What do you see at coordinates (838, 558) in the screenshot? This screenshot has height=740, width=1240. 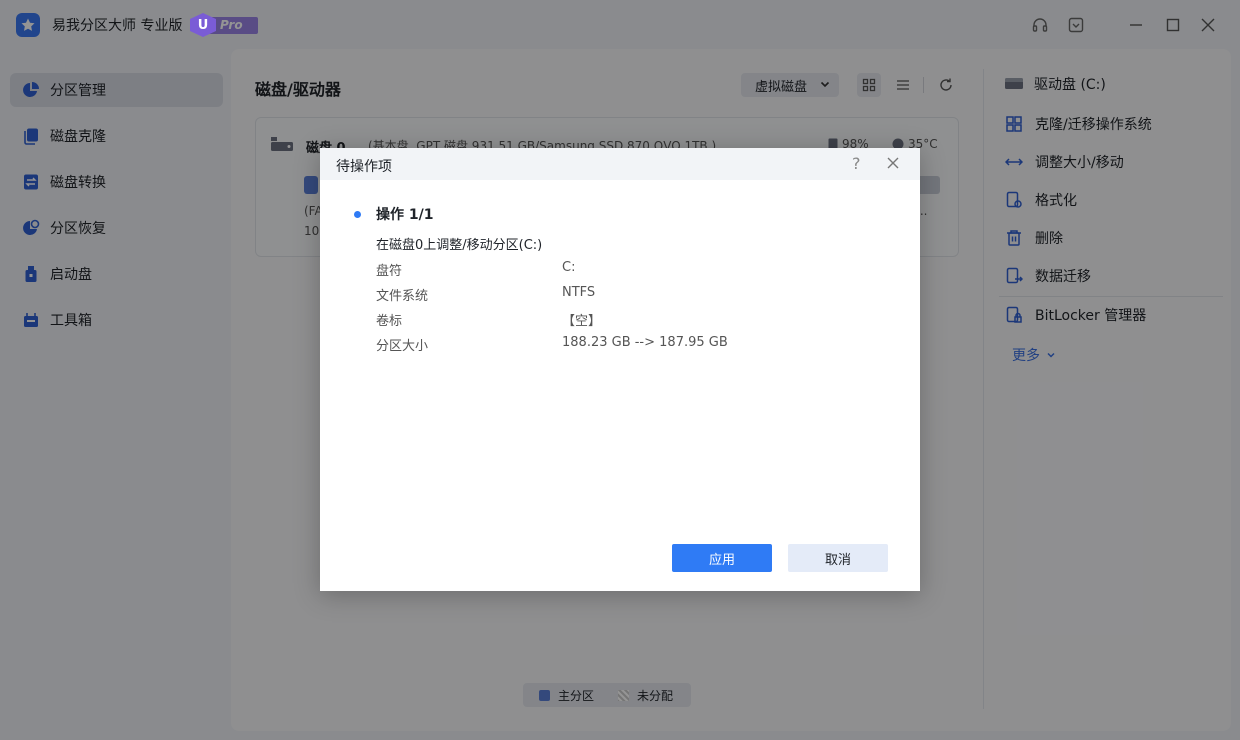 I see `cancel-button: 取消` at bounding box center [838, 558].